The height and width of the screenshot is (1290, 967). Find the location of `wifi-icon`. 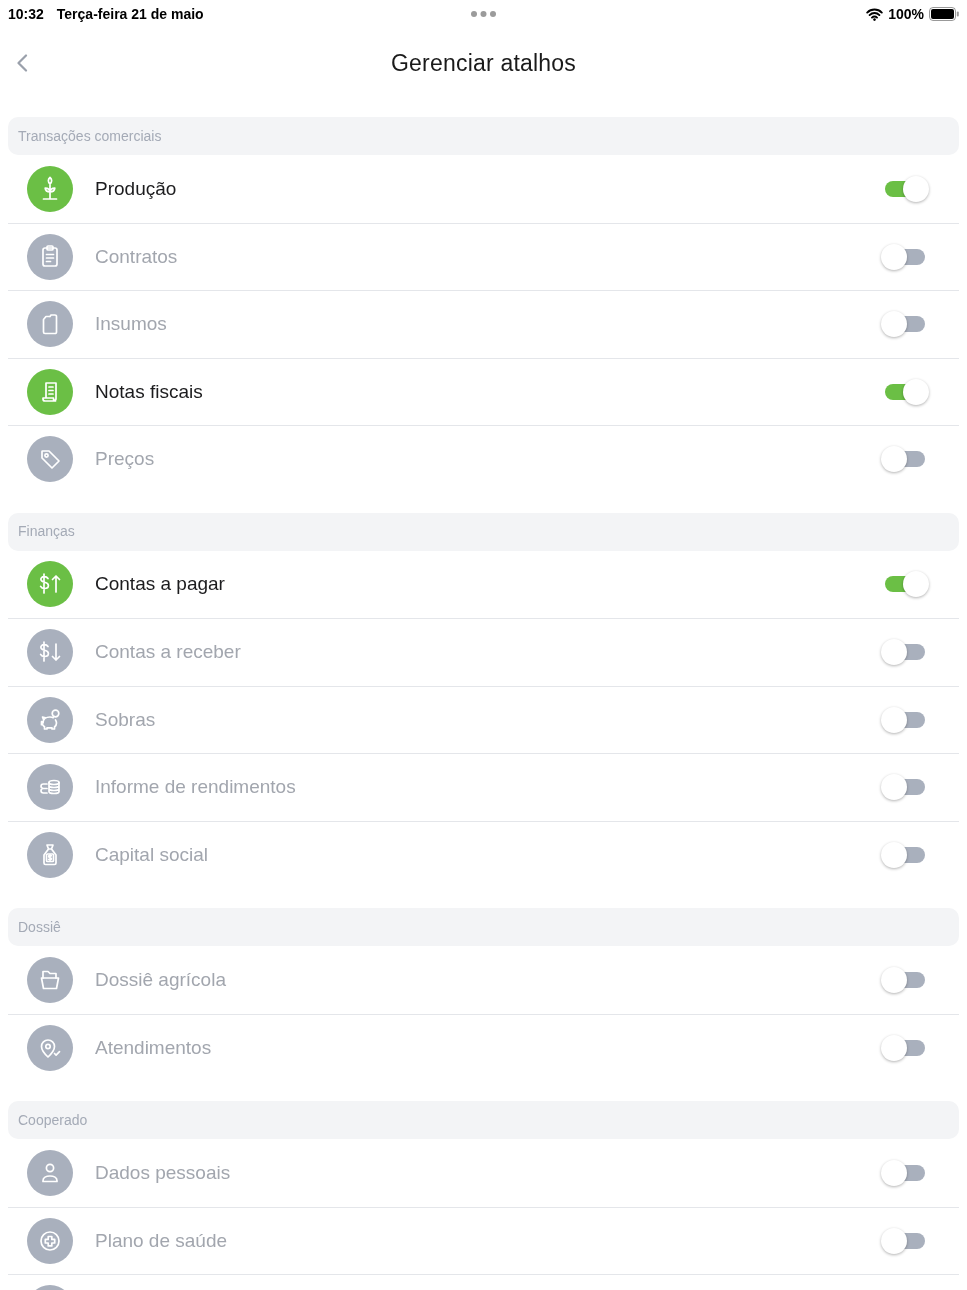

wifi-icon is located at coordinates (875, 14).